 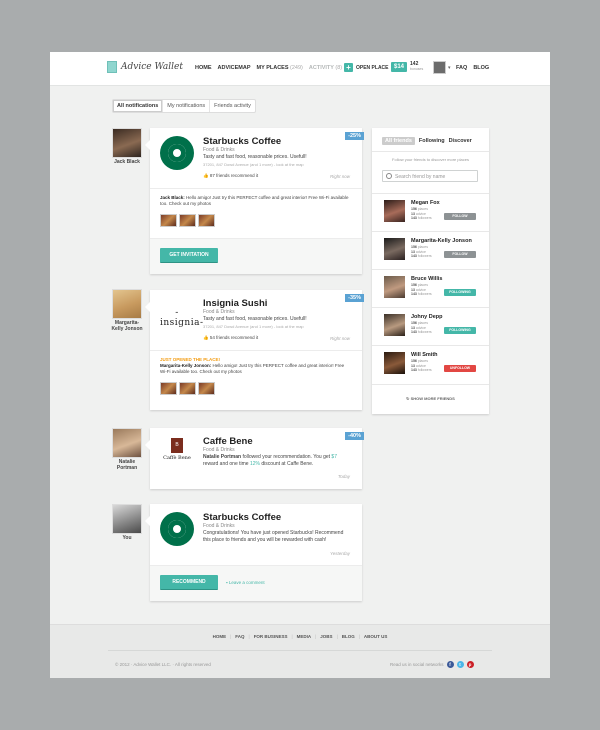 What do you see at coordinates (239, 636) in the screenshot?
I see `footer-link-faq: FAQ` at bounding box center [239, 636].